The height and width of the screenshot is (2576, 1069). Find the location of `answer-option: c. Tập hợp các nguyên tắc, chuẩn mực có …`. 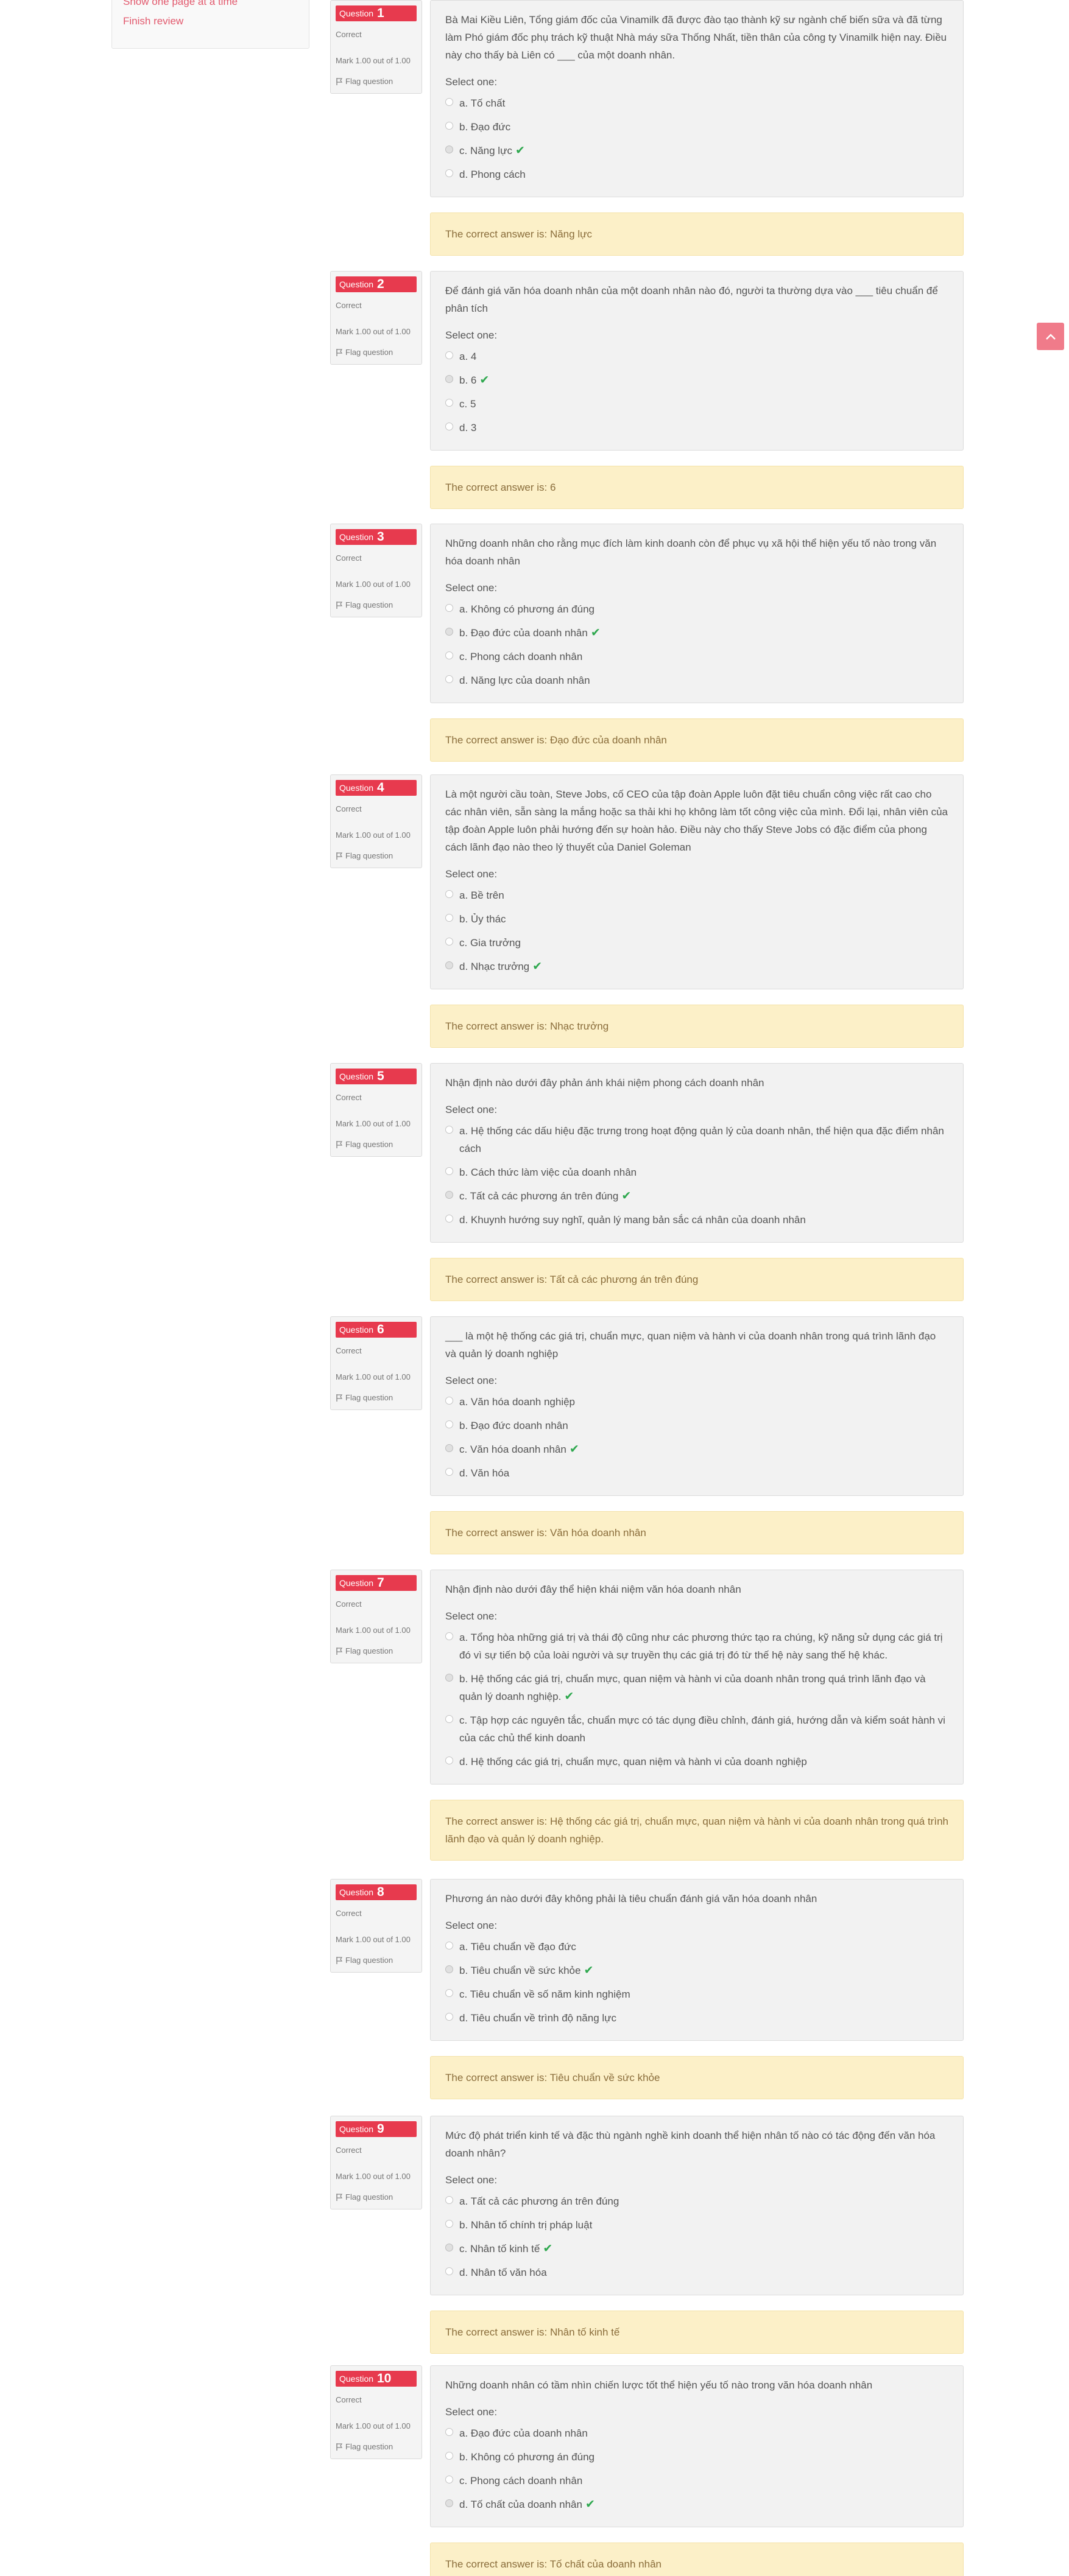

answer-option: c. Tập hợp các nguyên tắc, chuẩn mực có … is located at coordinates (696, 1729).